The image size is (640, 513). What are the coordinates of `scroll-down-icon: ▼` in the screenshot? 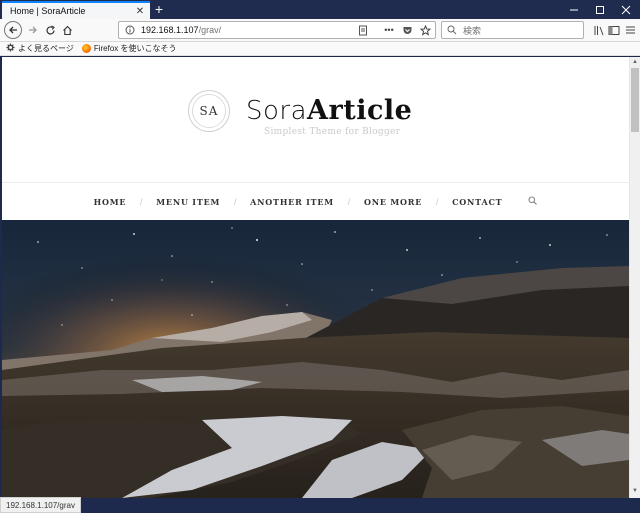 It's located at (635, 492).